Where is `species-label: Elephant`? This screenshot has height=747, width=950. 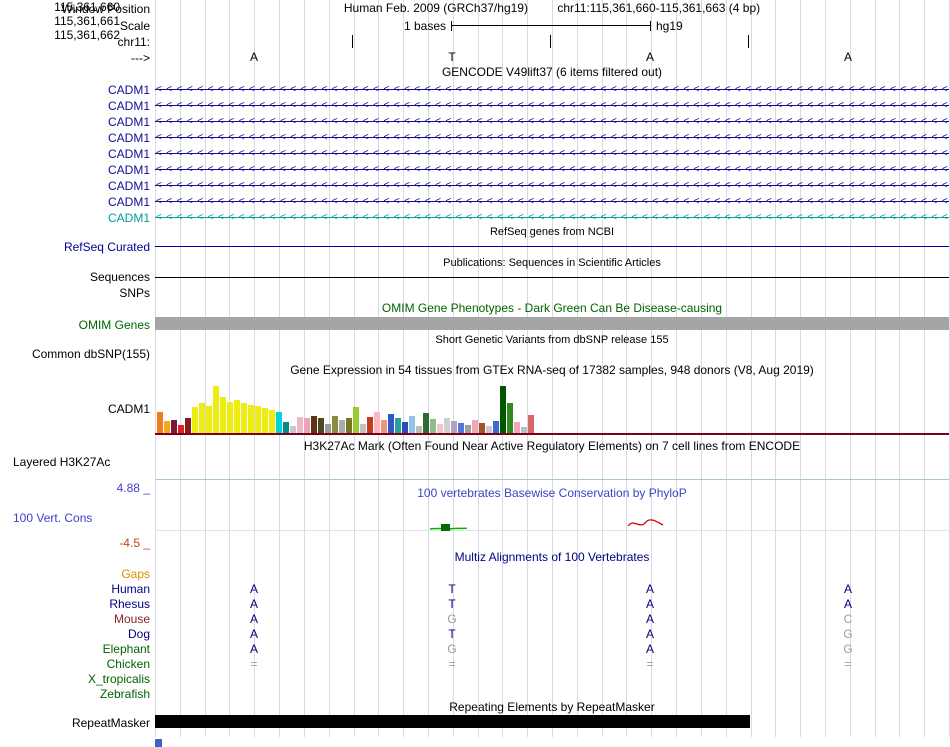
species-label: Elephant is located at coordinates (75, 649).